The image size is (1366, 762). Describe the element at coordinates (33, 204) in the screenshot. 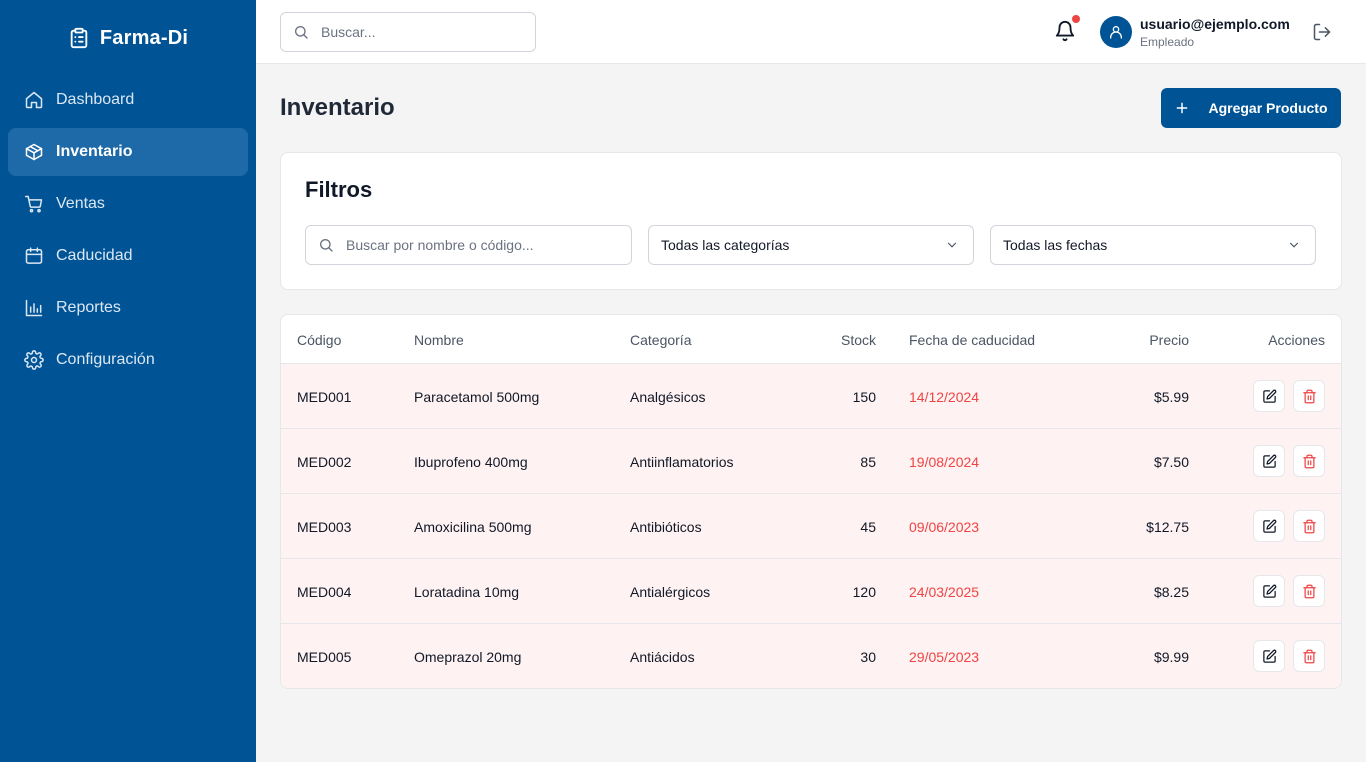

I see `cart-icon` at that location.